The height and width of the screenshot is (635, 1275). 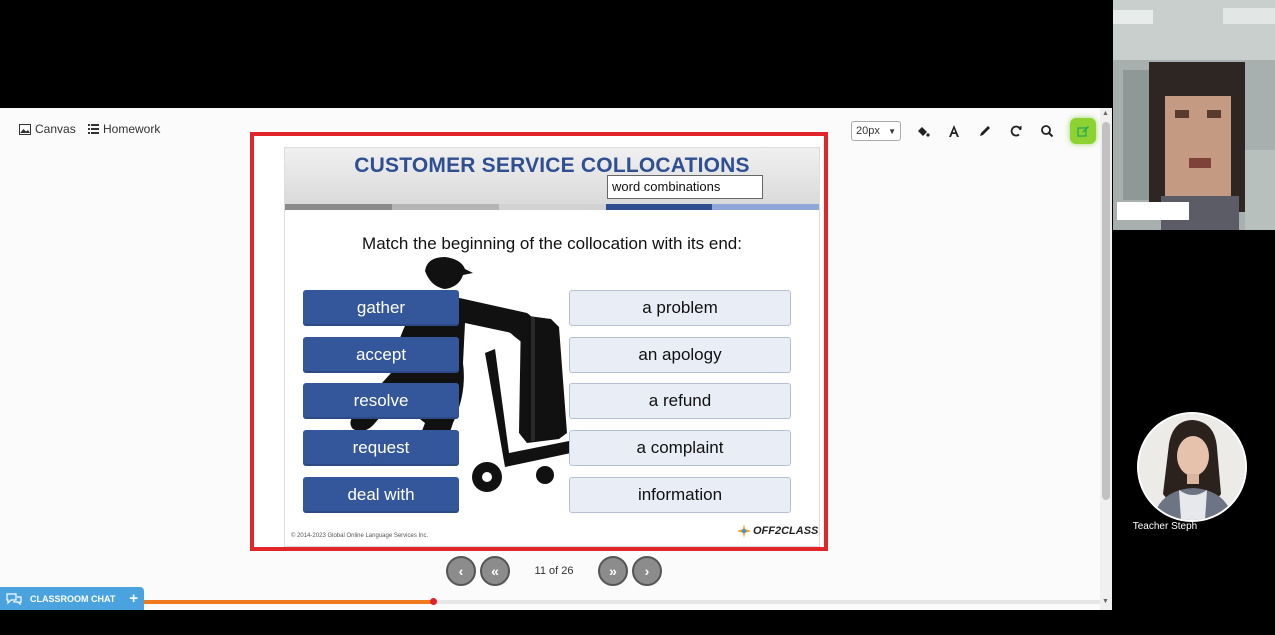 I want to click on first-slide-button: «, so click(x=495, y=571).